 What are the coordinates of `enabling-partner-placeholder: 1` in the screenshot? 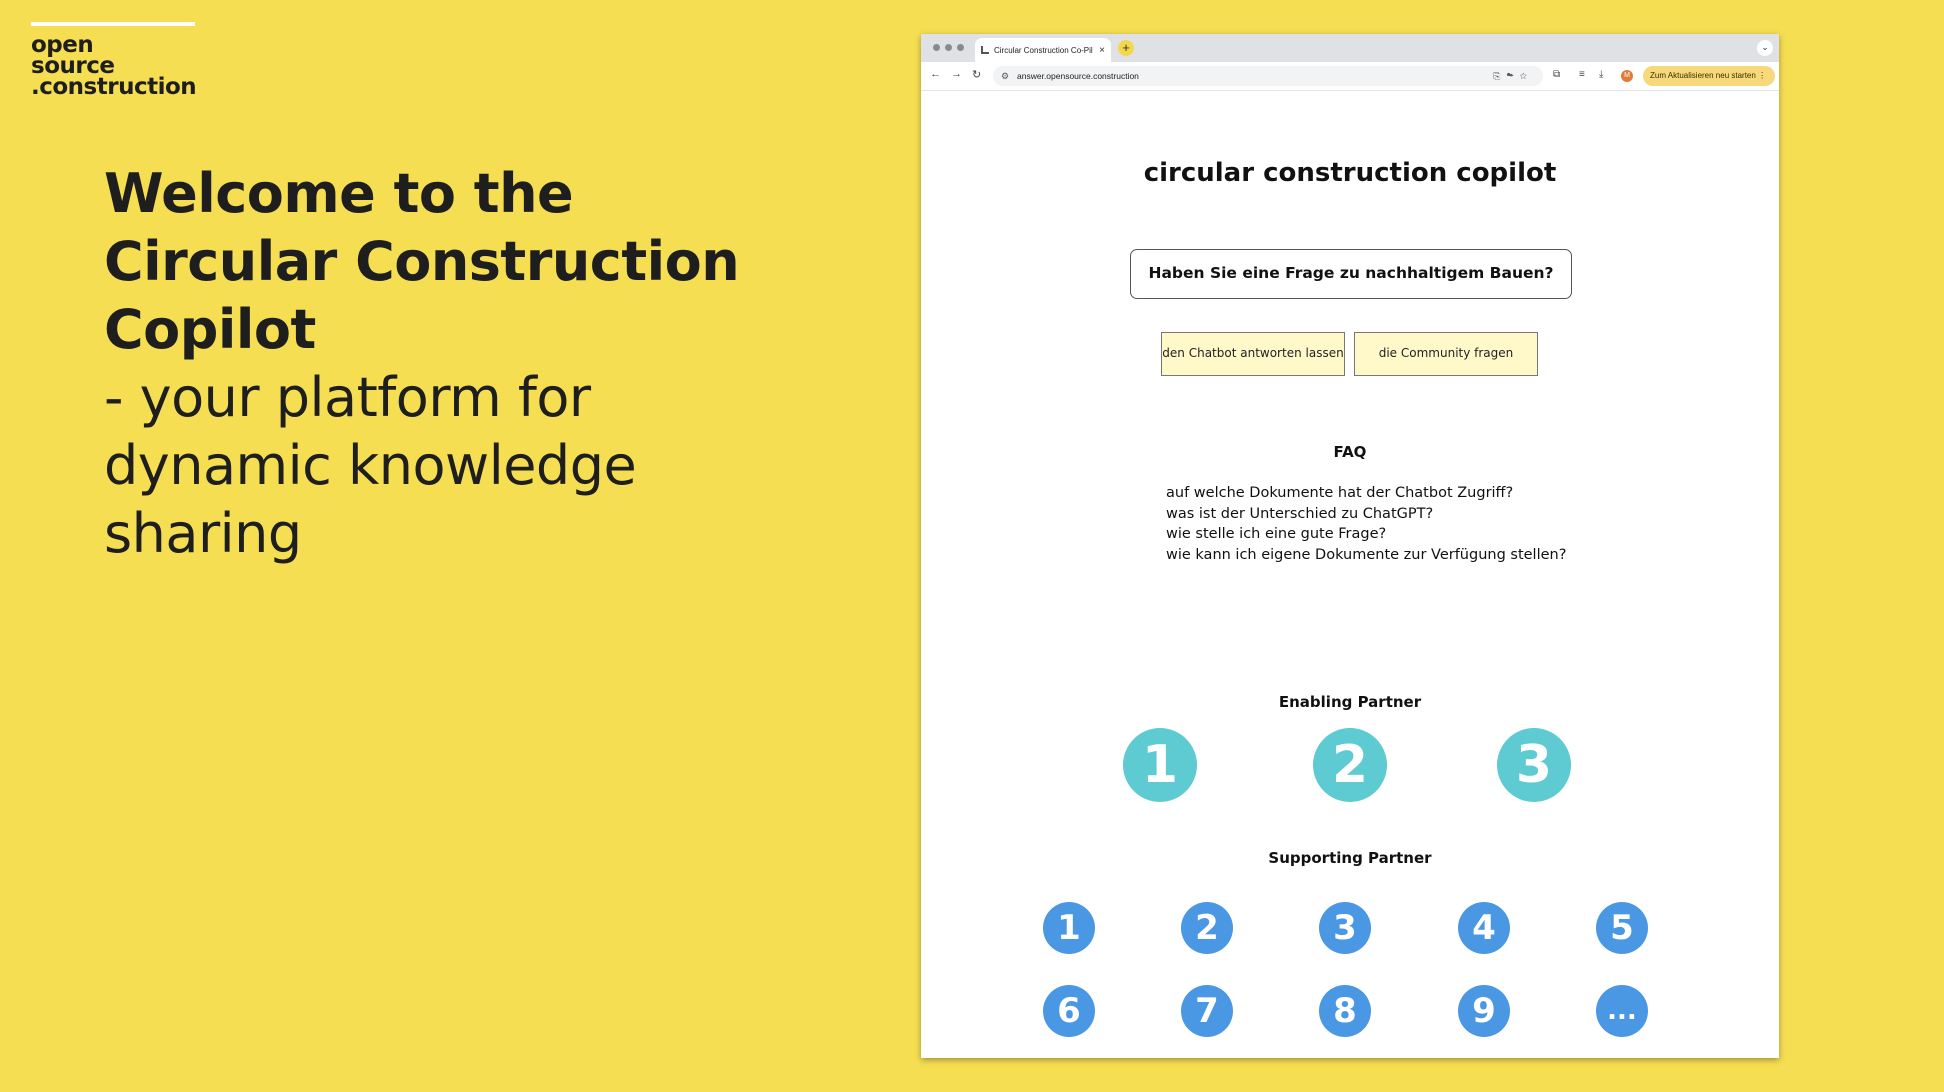 It's located at (1160, 765).